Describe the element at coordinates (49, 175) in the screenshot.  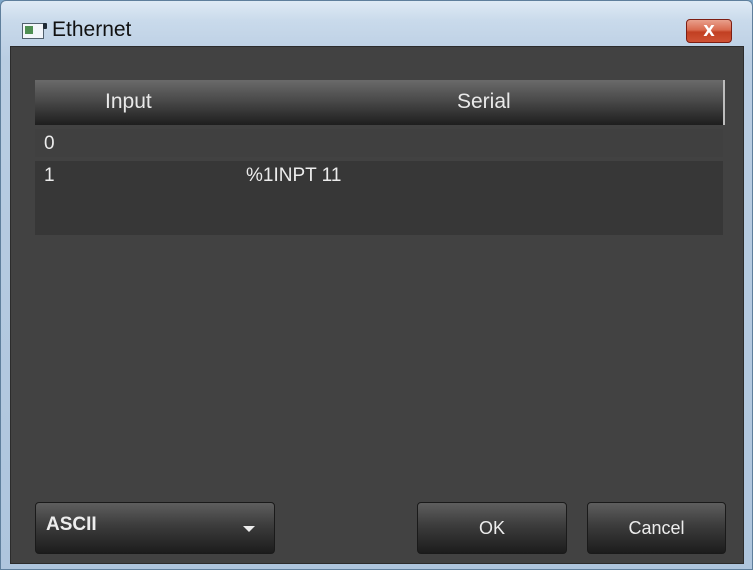
I see `cell-input: 1` at that location.